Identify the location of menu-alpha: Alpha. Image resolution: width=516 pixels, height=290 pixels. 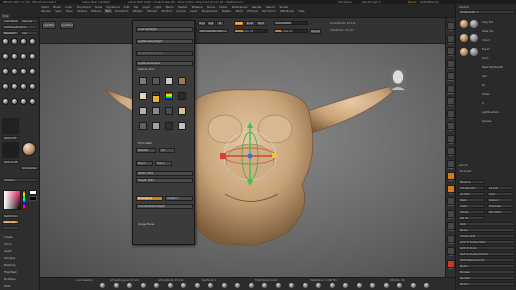
(45, 7).